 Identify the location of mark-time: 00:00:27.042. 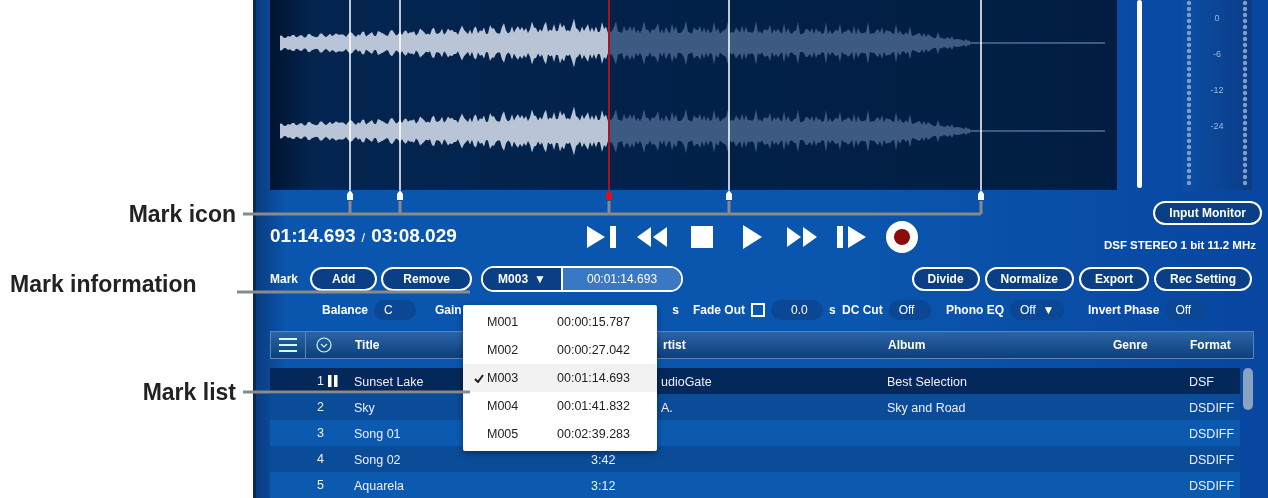
(594, 350).